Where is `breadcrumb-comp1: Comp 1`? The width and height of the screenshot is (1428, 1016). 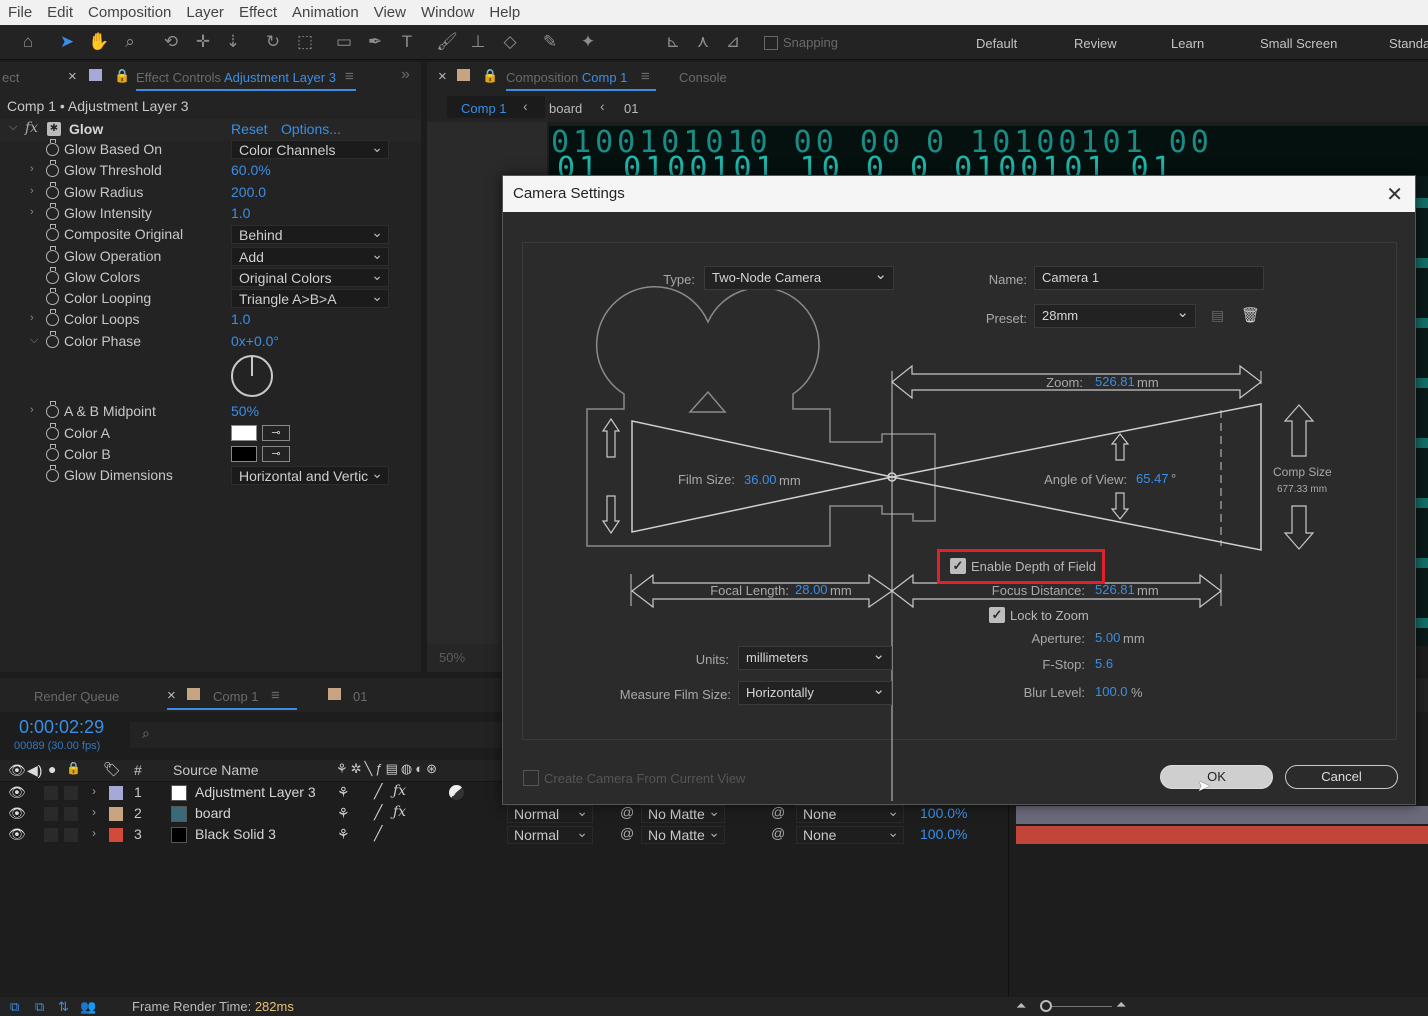
breadcrumb-comp1: Comp 1 is located at coordinates (484, 108).